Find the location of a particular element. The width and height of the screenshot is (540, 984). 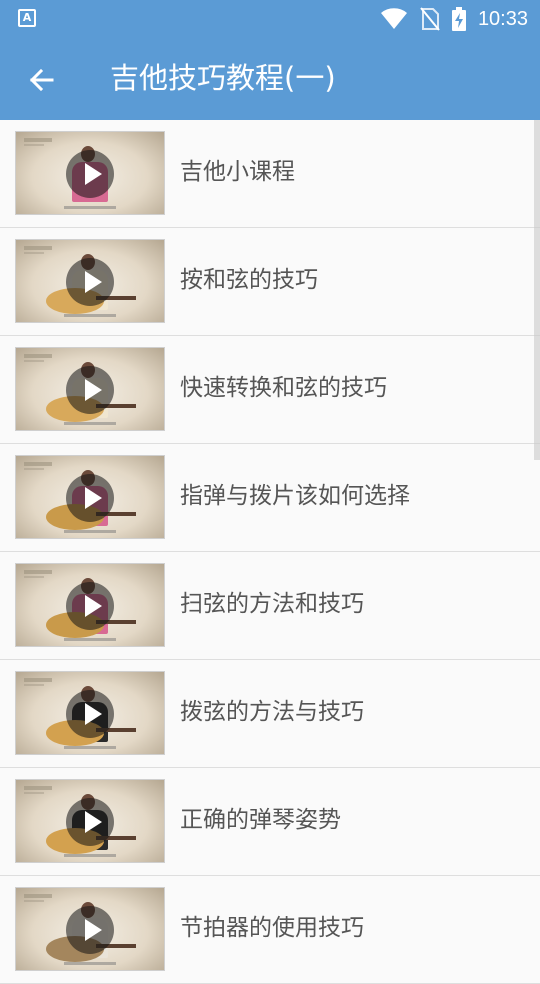

lesson-title: 正确的弹琴姿势 is located at coordinates (260, 820).